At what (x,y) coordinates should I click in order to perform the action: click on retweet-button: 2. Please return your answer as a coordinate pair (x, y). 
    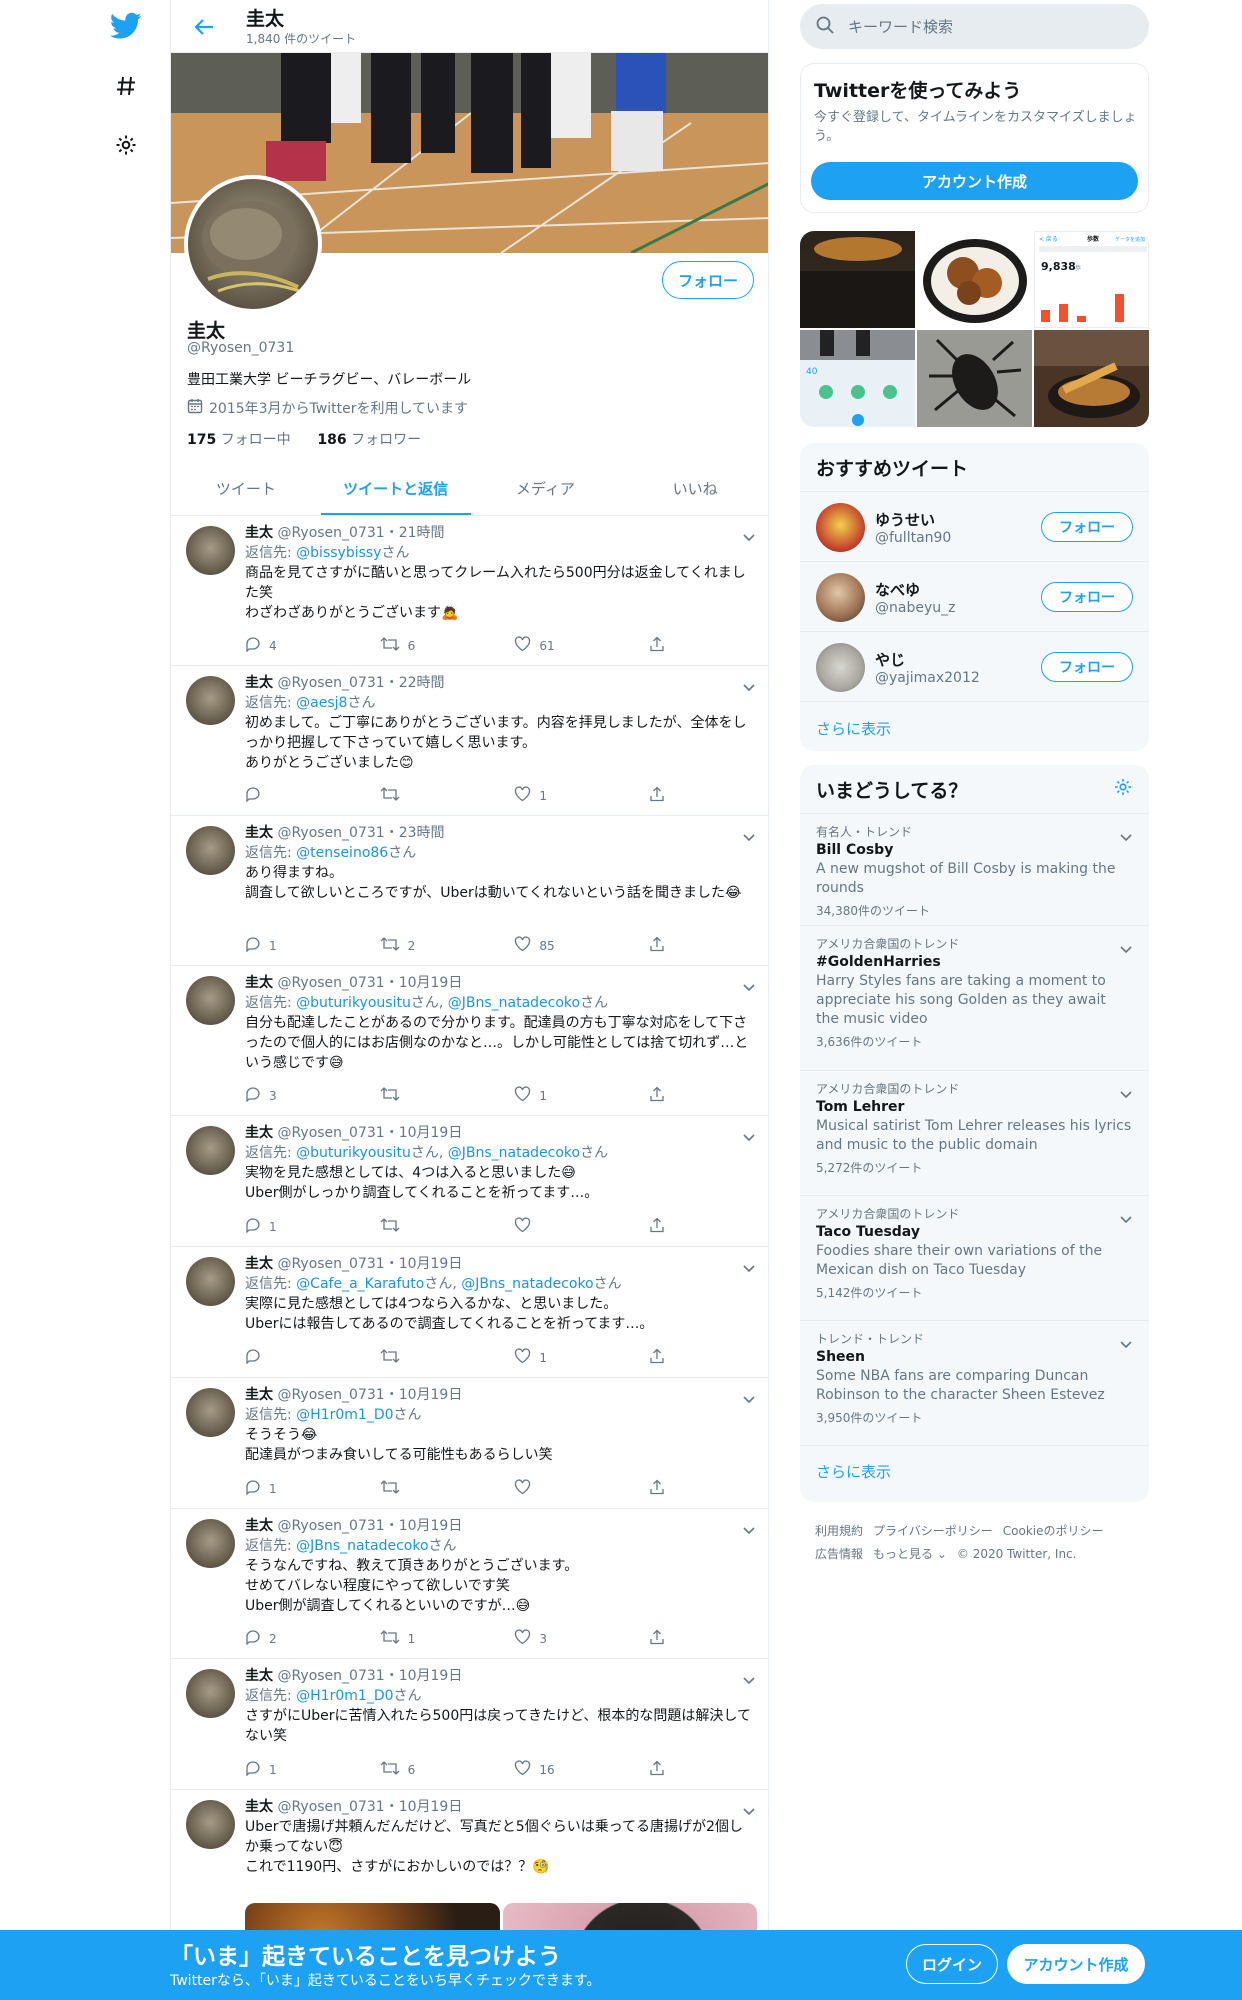
    Looking at the image, I should click on (447, 945).